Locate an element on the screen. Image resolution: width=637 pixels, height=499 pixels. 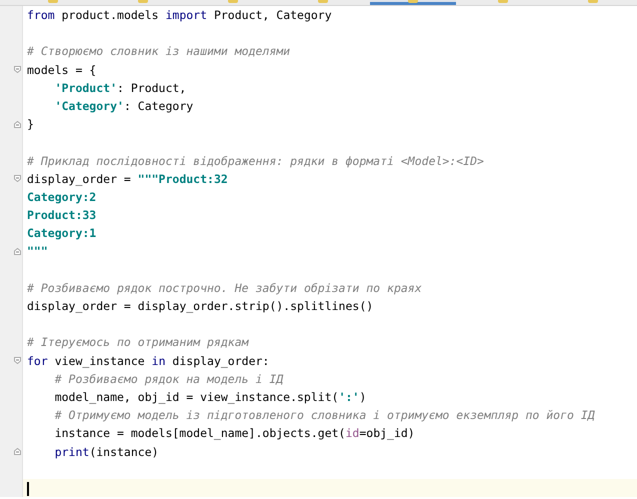
code-keyword: for is located at coordinates (37, 361).